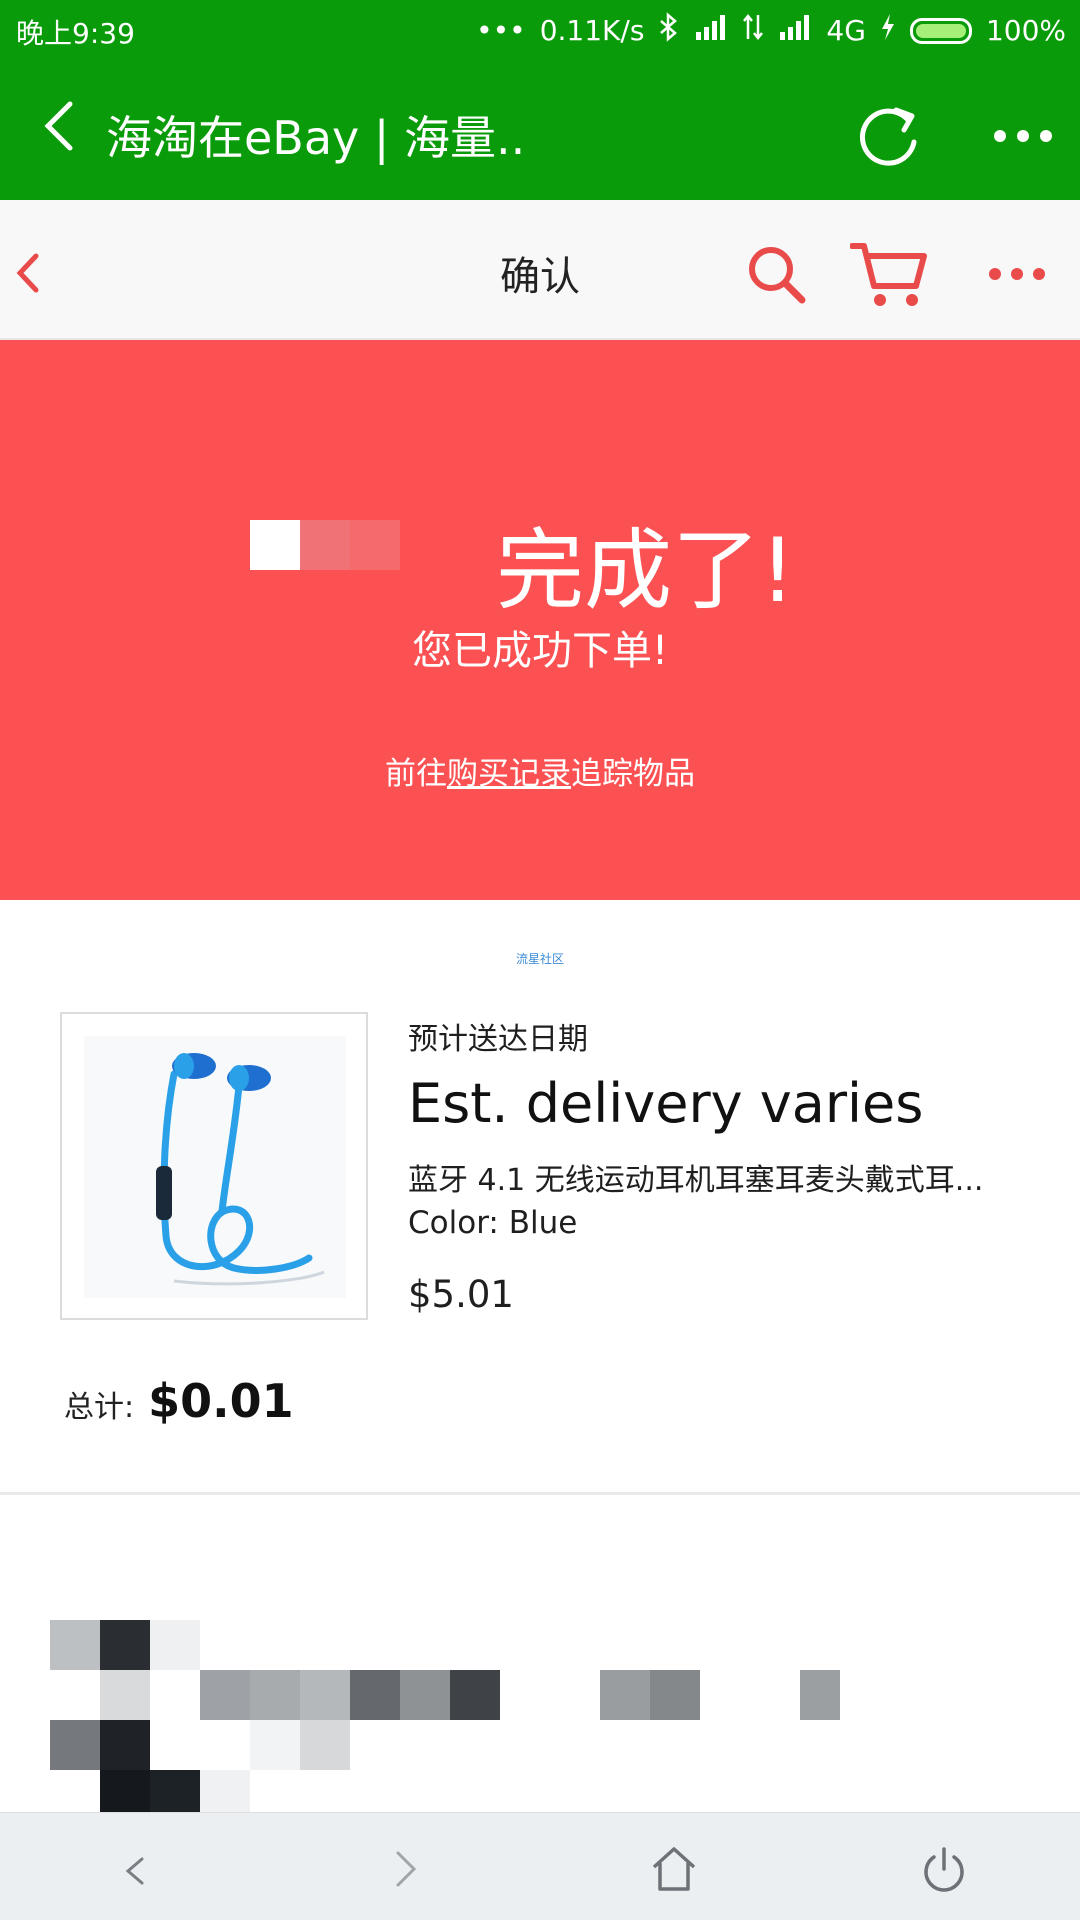  I want to click on bluetooth-icon, so click(669, 30).